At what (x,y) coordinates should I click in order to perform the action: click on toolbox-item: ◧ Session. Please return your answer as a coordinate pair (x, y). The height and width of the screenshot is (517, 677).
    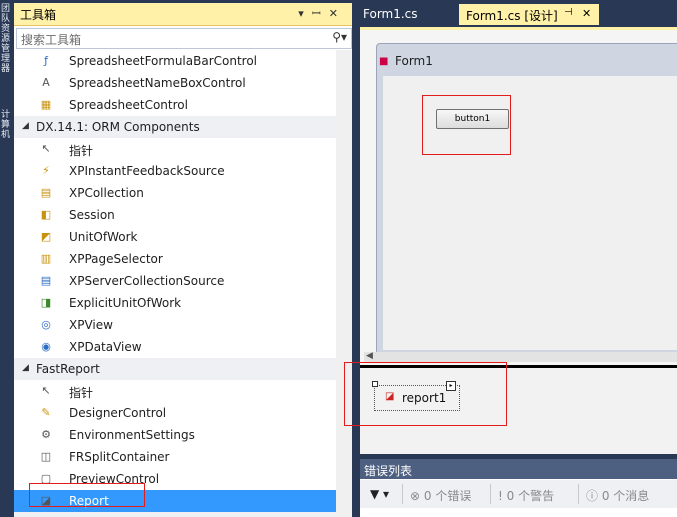
    Looking at the image, I should click on (175, 215).